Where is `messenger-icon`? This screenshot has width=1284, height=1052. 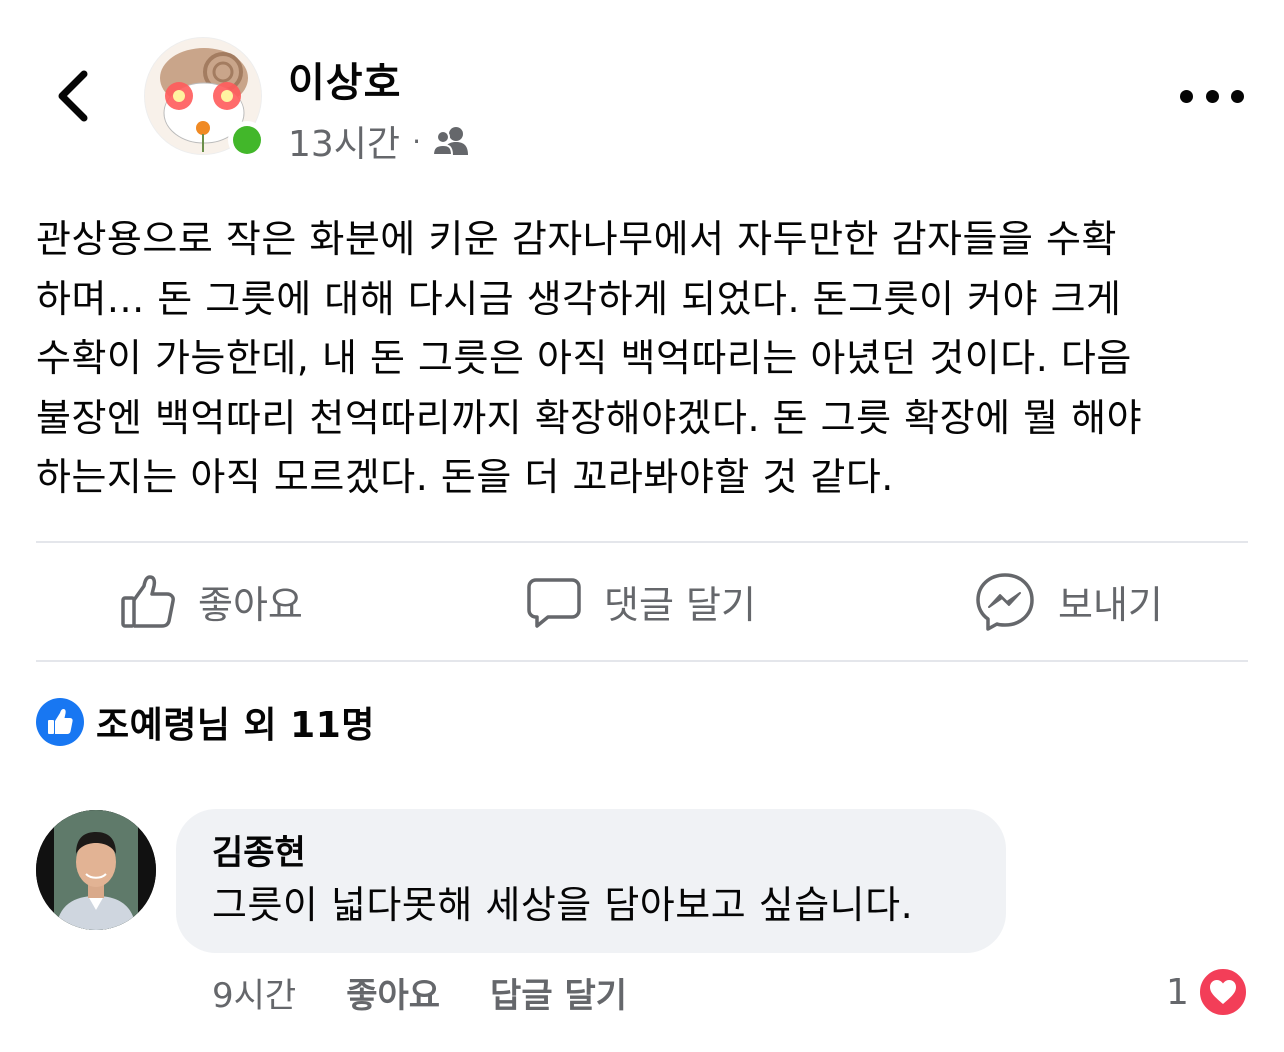 messenger-icon is located at coordinates (1005, 601).